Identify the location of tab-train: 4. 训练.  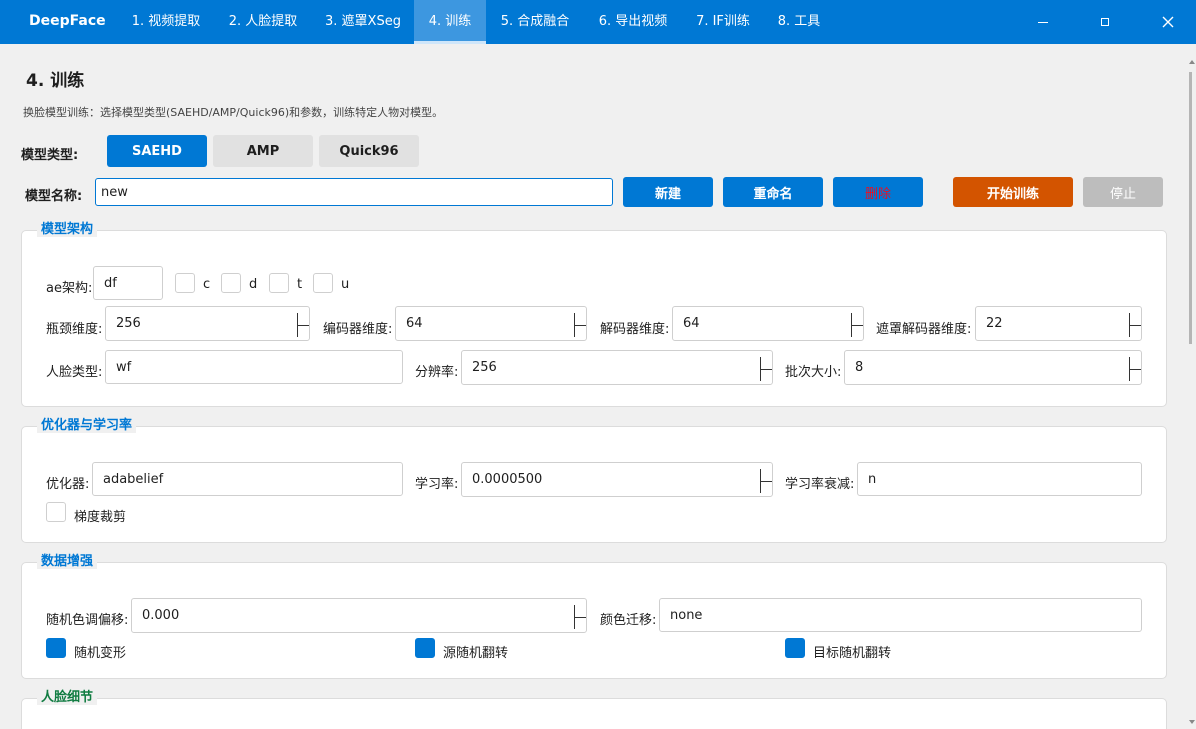
(450, 22).